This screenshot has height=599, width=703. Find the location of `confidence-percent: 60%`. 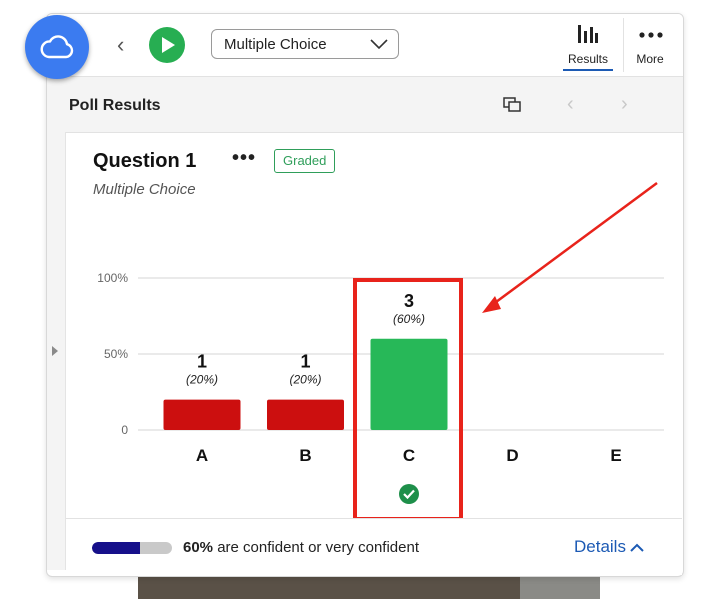

confidence-percent: 60% is located at coordinates (198, 547).